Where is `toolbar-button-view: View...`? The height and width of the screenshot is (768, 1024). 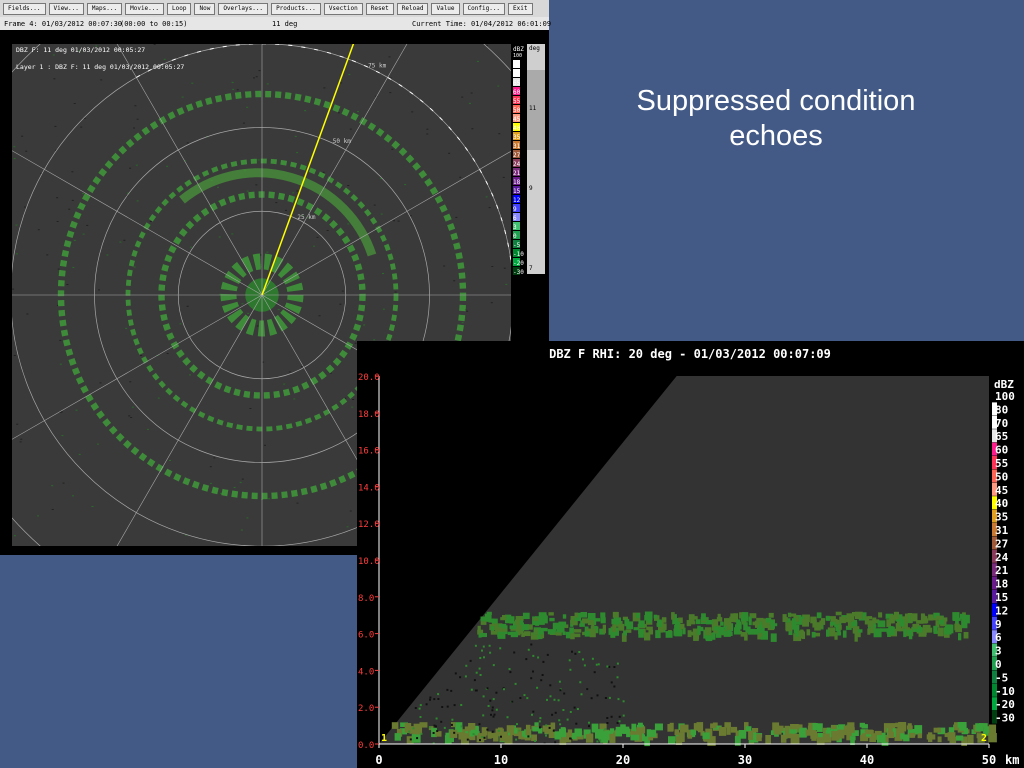
toolbar-button-view: View... is located at coordinates (66, 8).